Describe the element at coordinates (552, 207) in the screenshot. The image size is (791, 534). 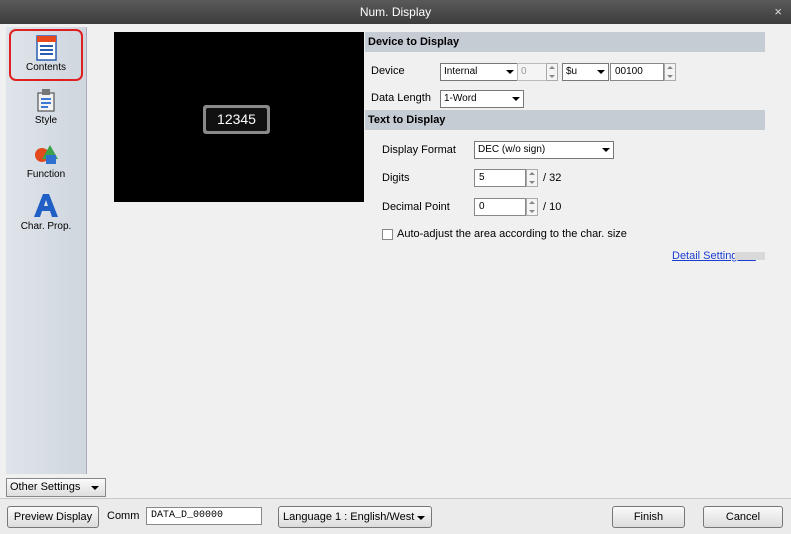
I see `decimal-point-max: / 10` at that location.